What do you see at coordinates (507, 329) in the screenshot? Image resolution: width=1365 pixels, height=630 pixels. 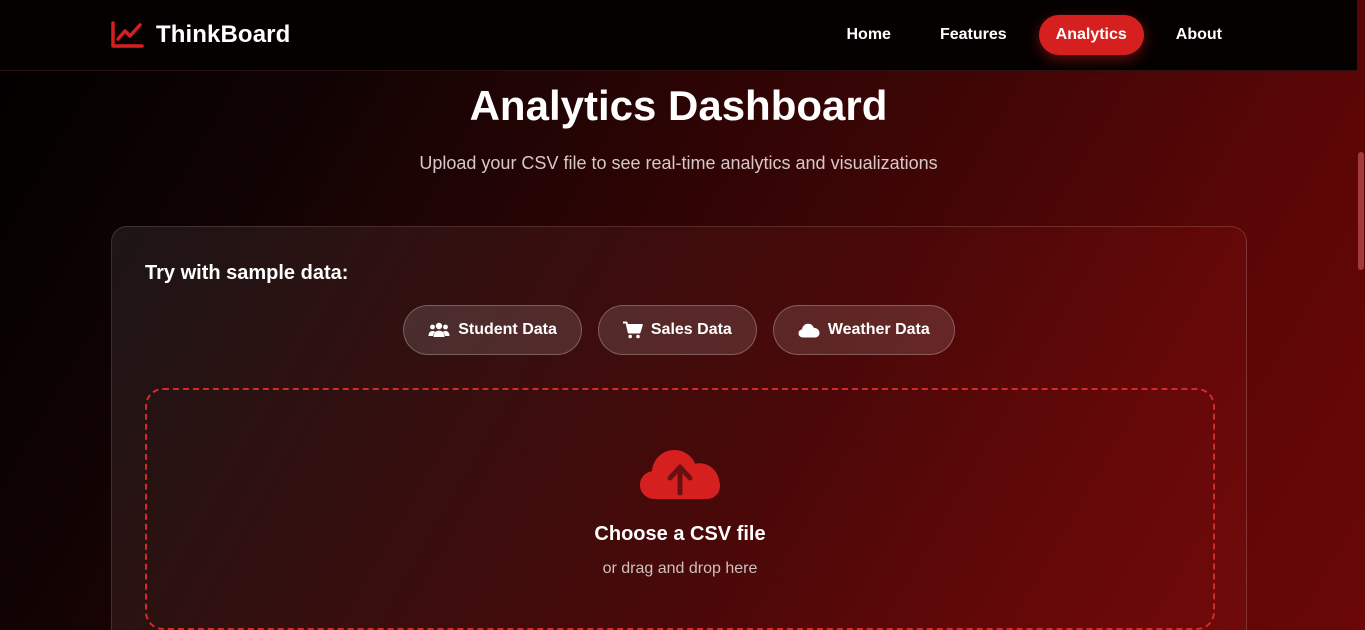 I see `student-data-label: Student Data` at bounding box center [507, 329].